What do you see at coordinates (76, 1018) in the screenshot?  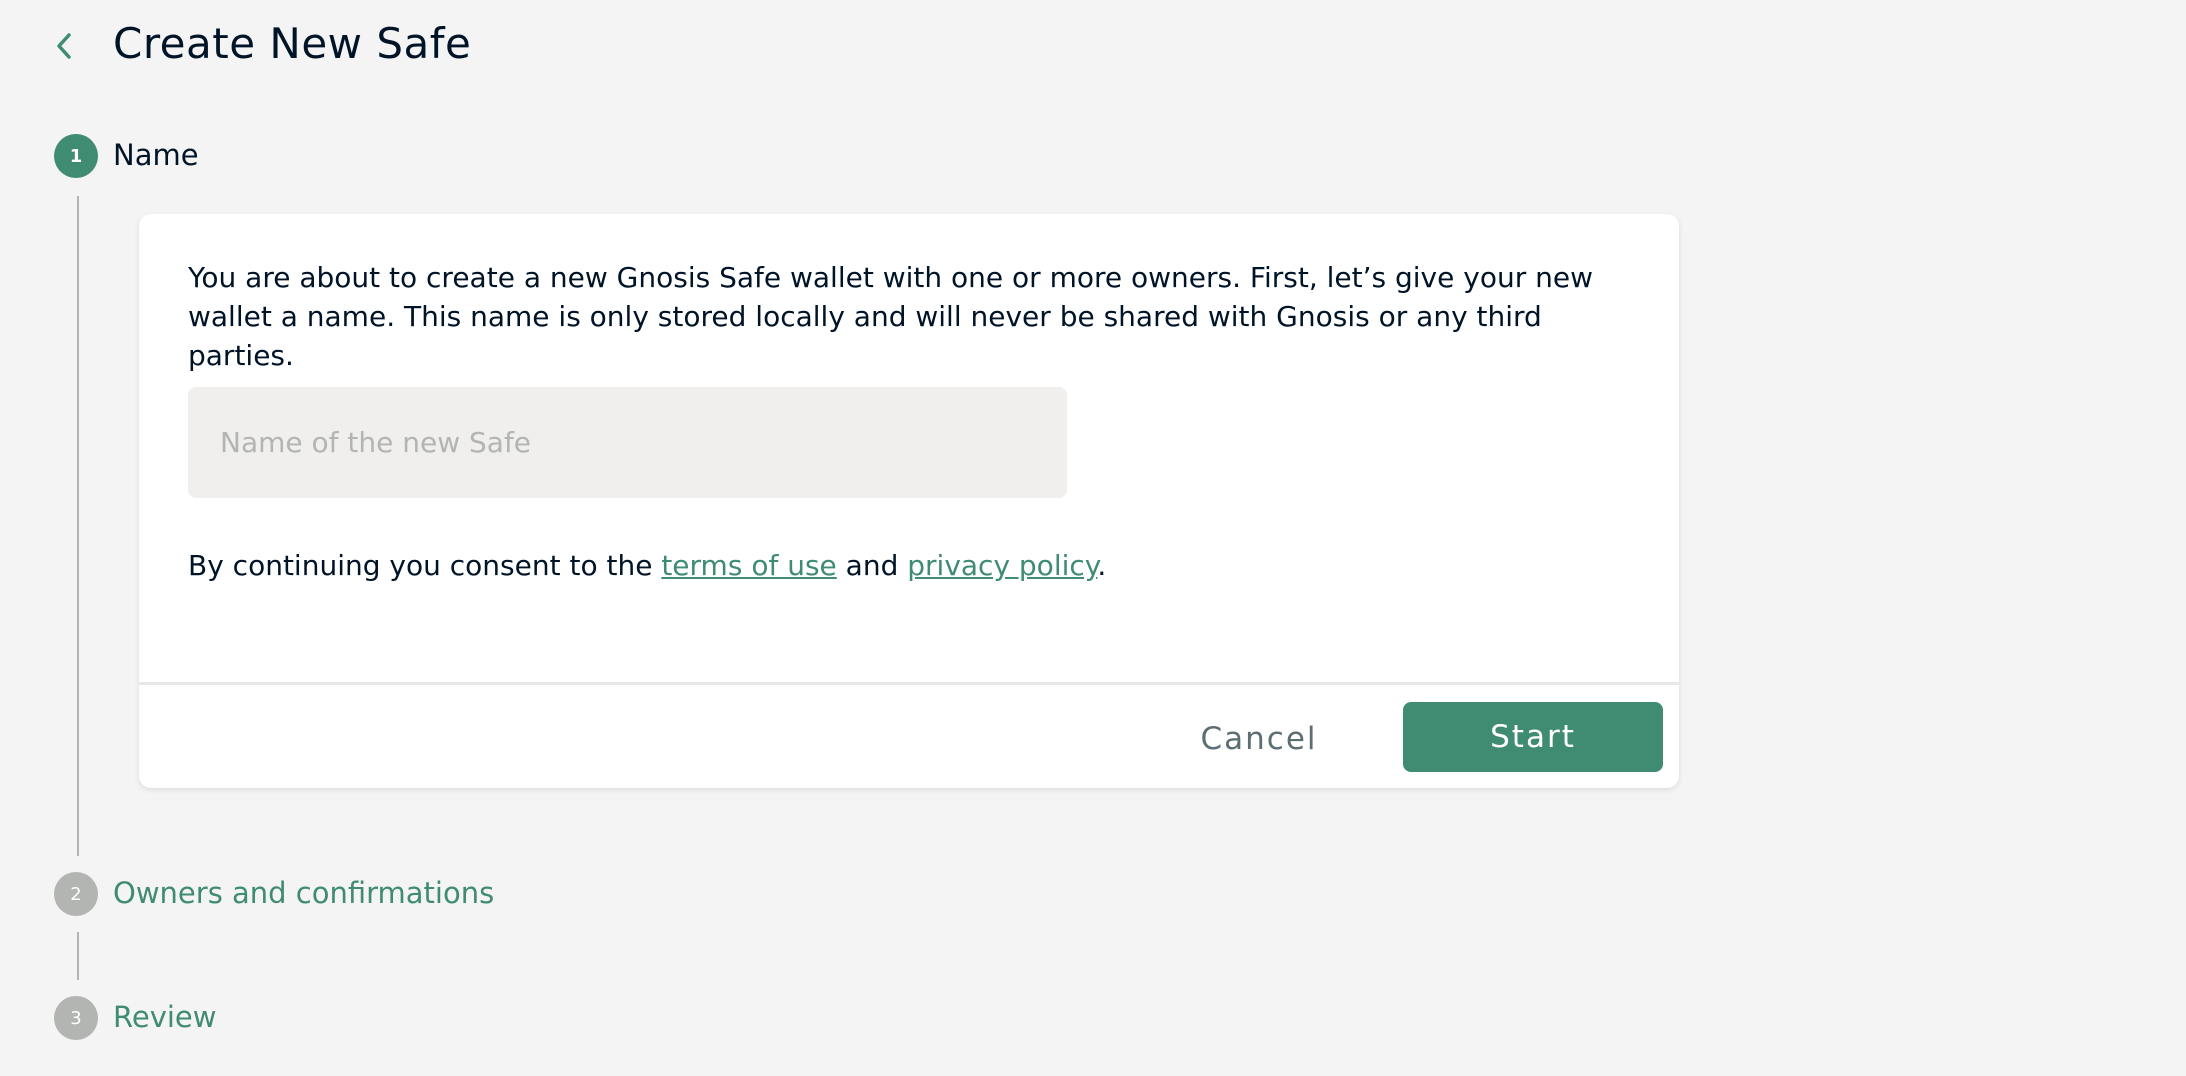 I see `step-number-3: 3` at bounding box center [76, 1018].